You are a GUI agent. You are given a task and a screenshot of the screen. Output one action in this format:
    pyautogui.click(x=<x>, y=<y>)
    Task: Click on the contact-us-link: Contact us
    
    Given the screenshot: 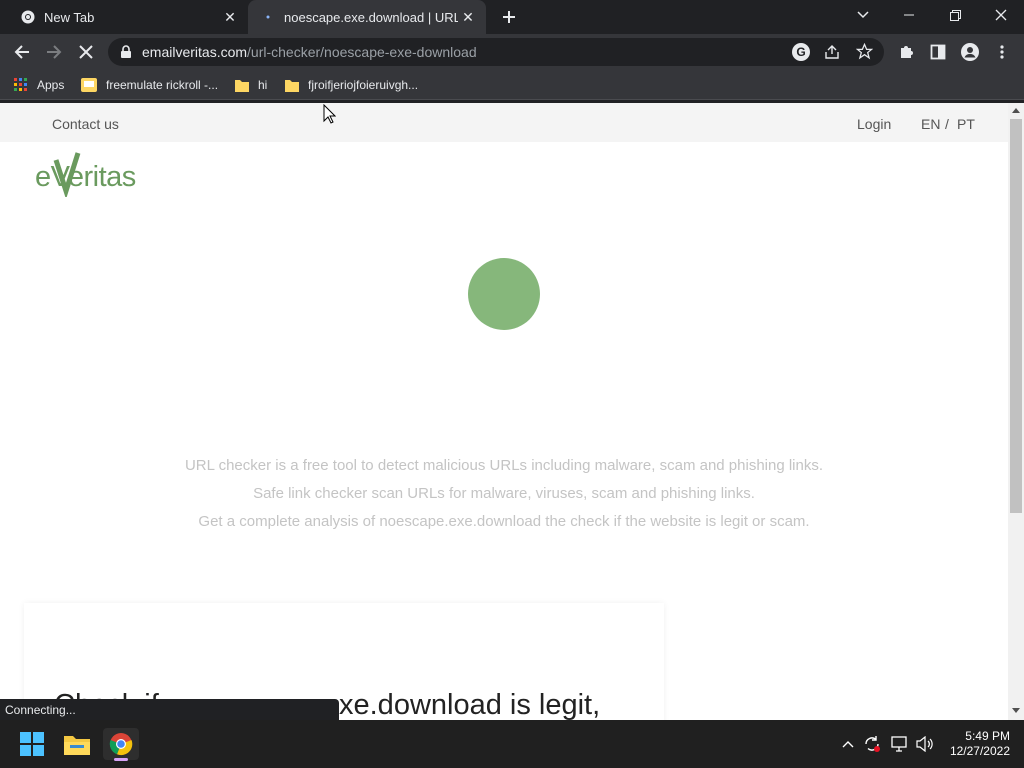 What is the action you would take?
    pyautogui.click(x=85, y=124)
    